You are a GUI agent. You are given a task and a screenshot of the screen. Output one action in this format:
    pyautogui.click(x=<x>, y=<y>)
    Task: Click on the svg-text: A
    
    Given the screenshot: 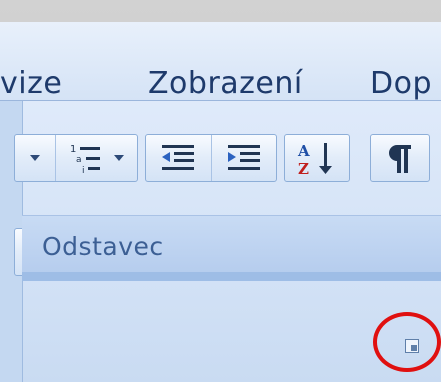 What is the action you would take?
    pyautogui.click(x=303, y=151)
    